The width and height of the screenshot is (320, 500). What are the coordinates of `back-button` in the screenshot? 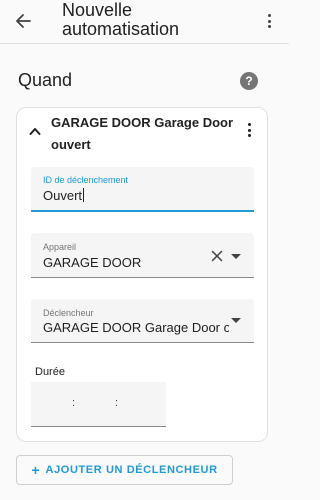 It's located at (23, 21).